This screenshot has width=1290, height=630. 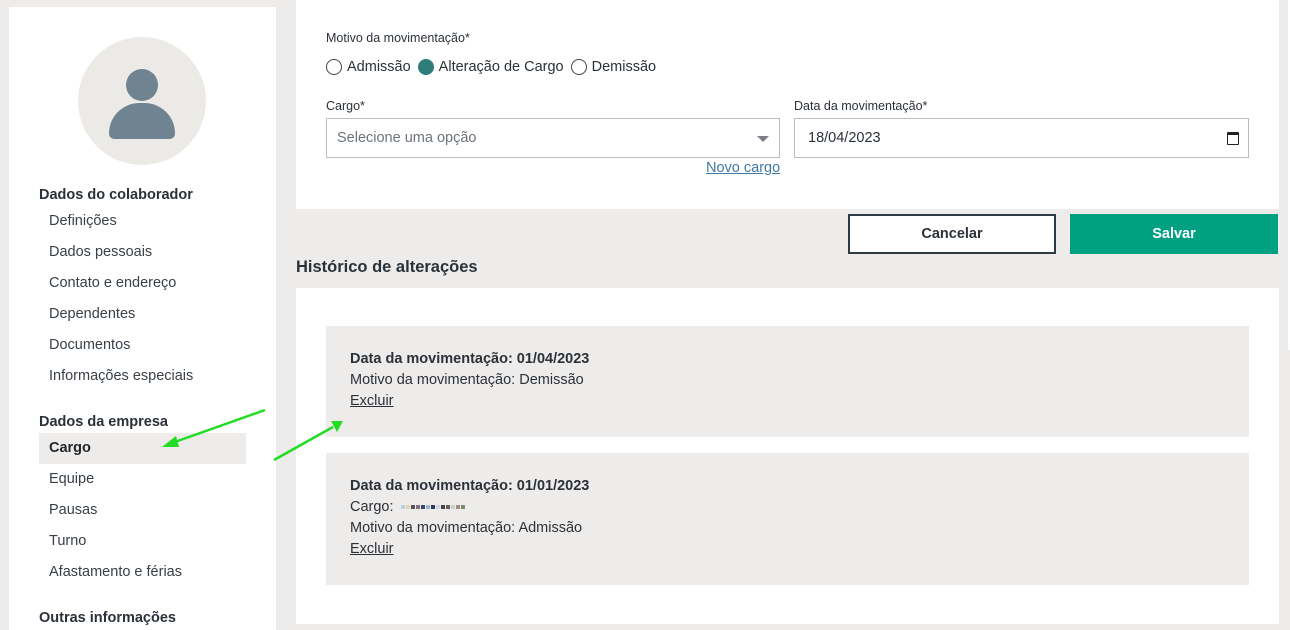 I want to click on history-entry-cargo-label: Cargo:, so click(x=372, y=507).